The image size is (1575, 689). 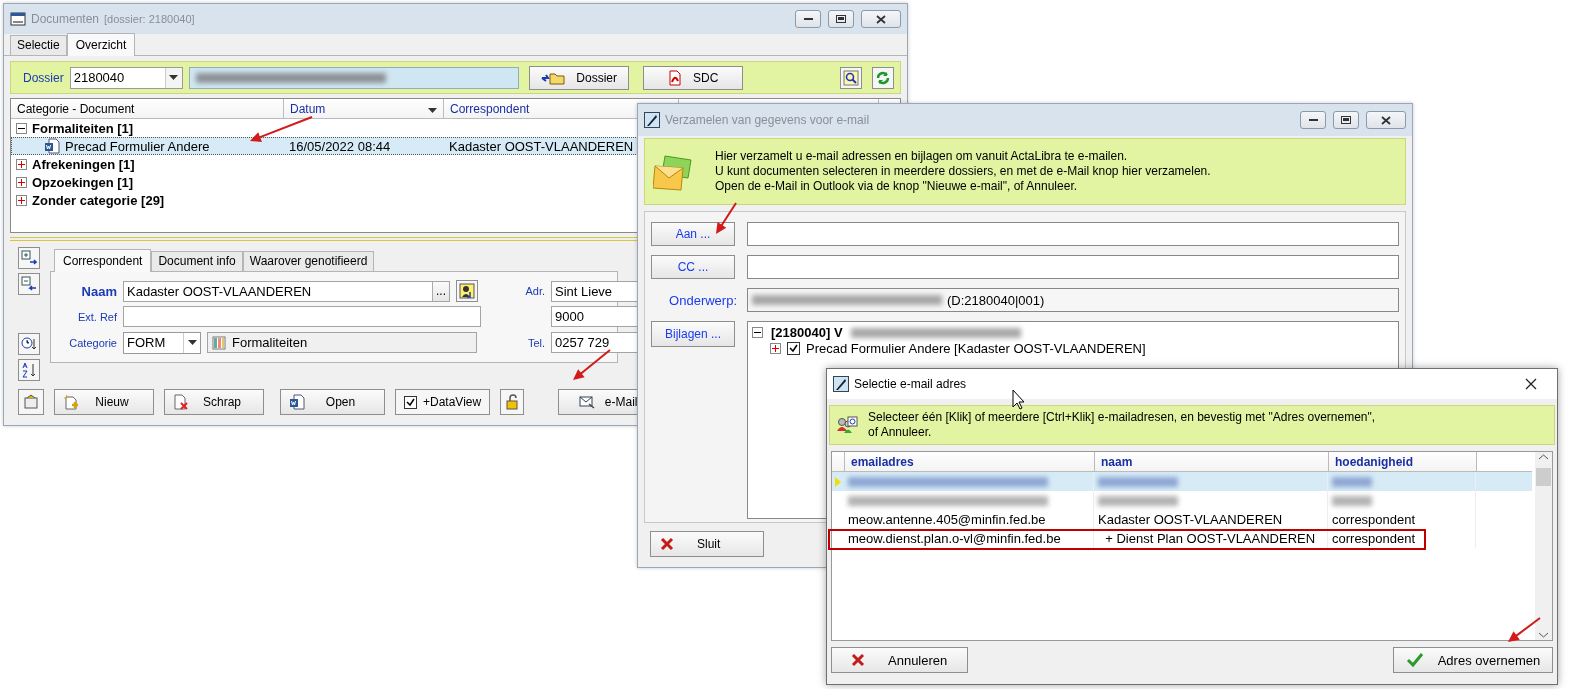 What do you see at coordinates (807, 332) in the screenshot?
I see `tree-node-label: [2180040] V` at bounding box center [807, 332].